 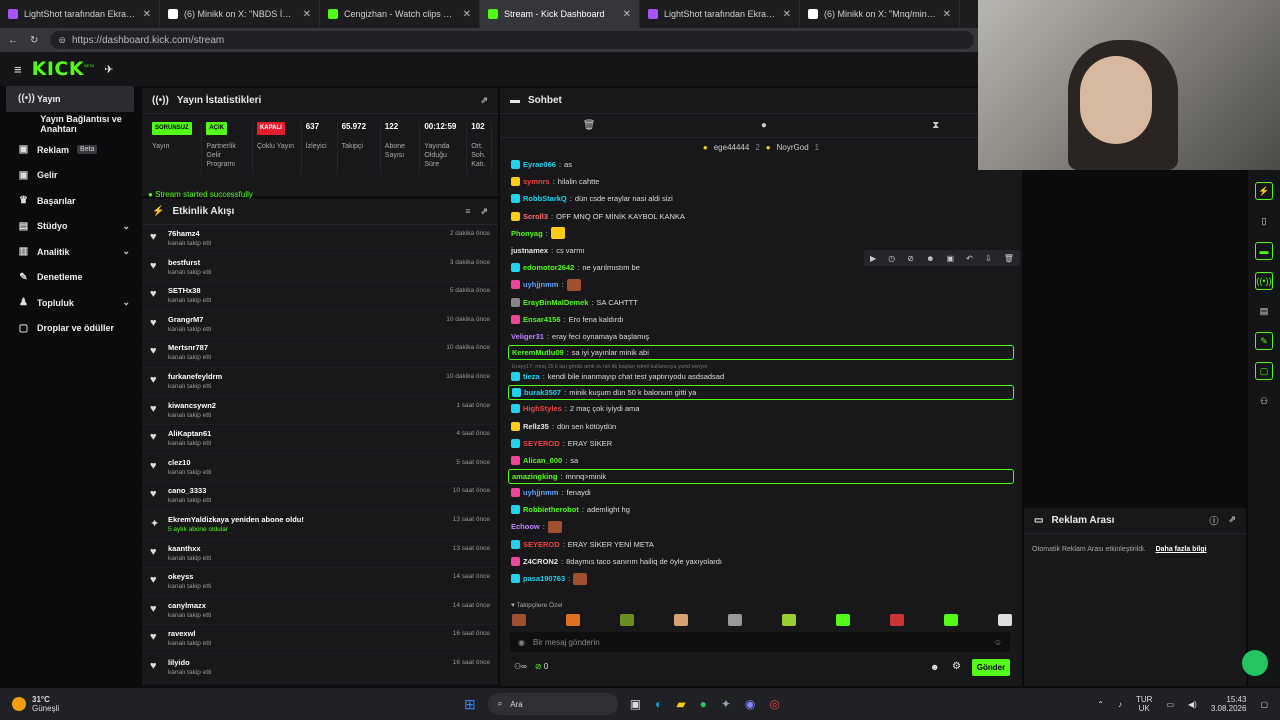 I want to click on chat-message: Eyrae066: as, so click(x=761, y=164).